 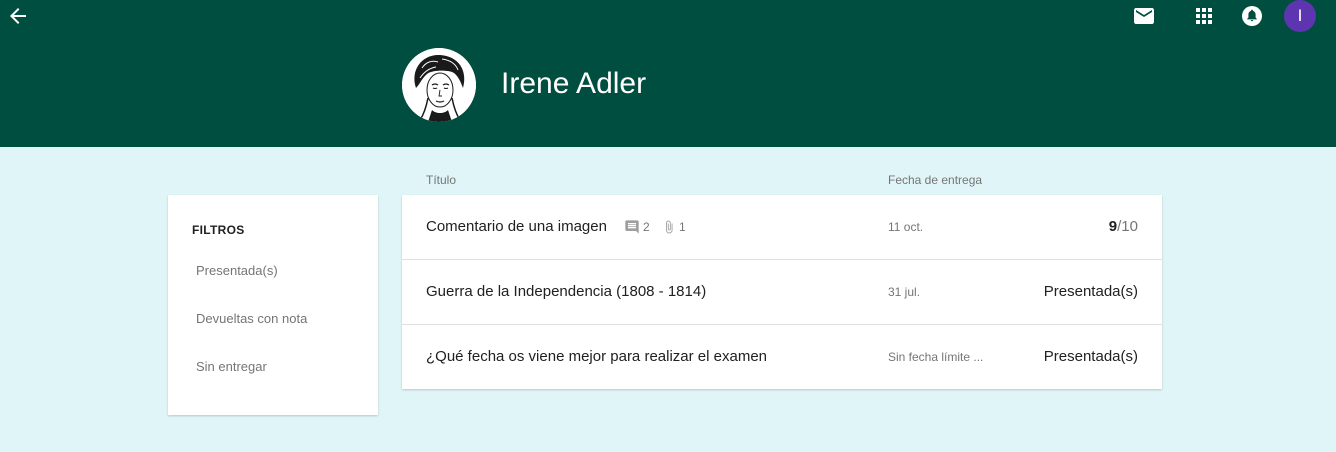 I want to click on attachments-count: 1, so click(x=674, y=227).